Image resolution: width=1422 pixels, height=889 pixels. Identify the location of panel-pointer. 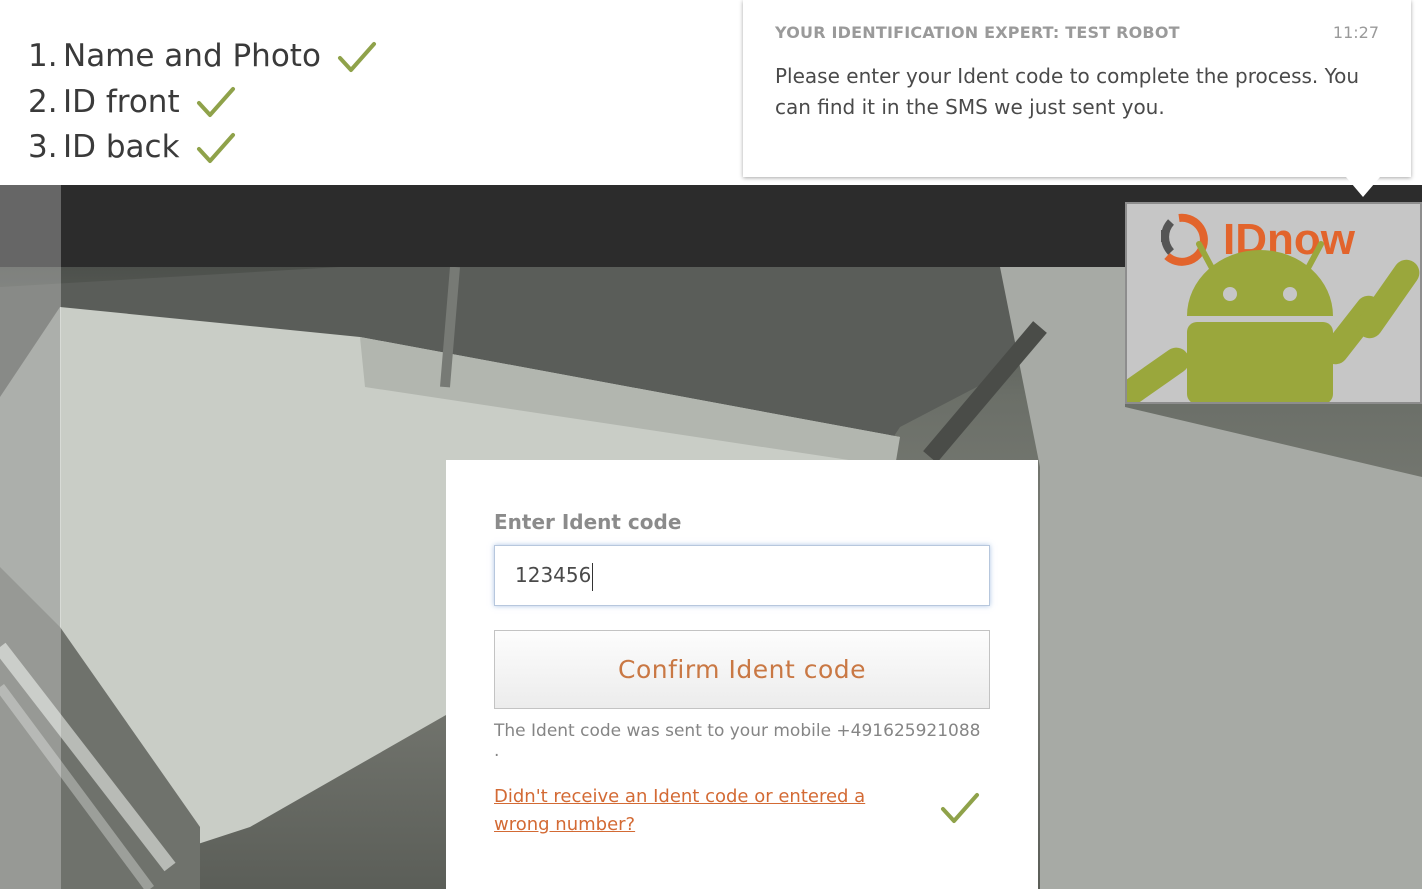
(1363, 187).